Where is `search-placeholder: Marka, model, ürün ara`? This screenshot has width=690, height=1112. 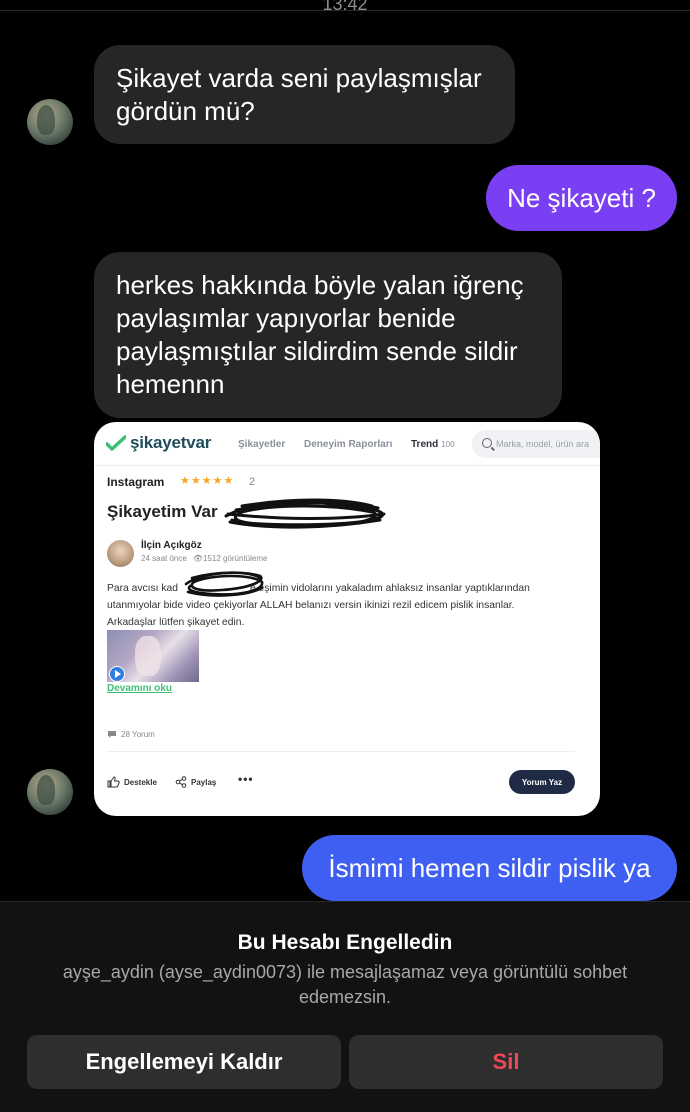 search-placeholder: Marka, model, ürün ara is located at coordinates (543, 444).